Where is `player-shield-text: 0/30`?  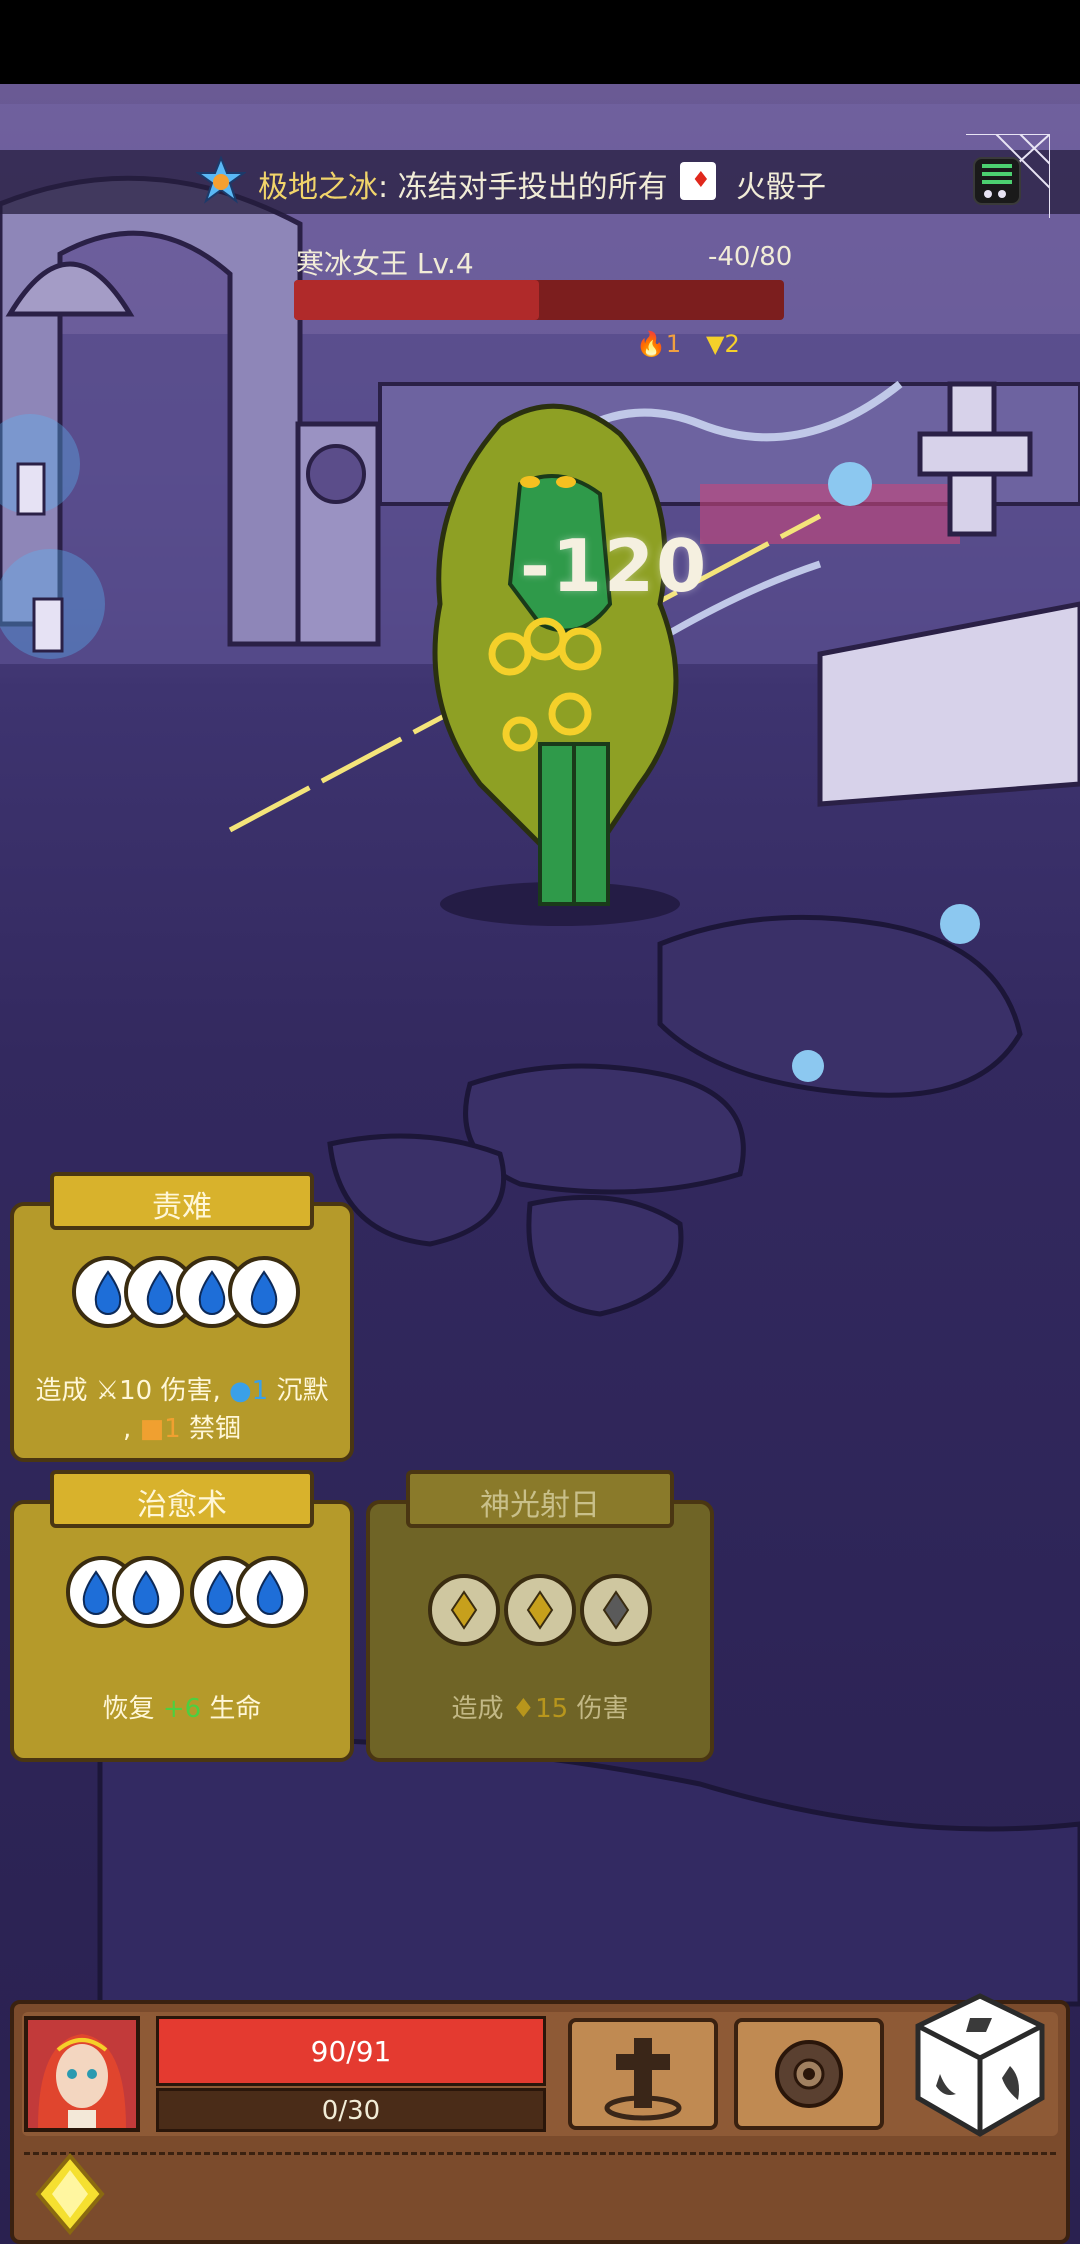
player-shield-text: 0/30 is located at coordinates (351, 2111).